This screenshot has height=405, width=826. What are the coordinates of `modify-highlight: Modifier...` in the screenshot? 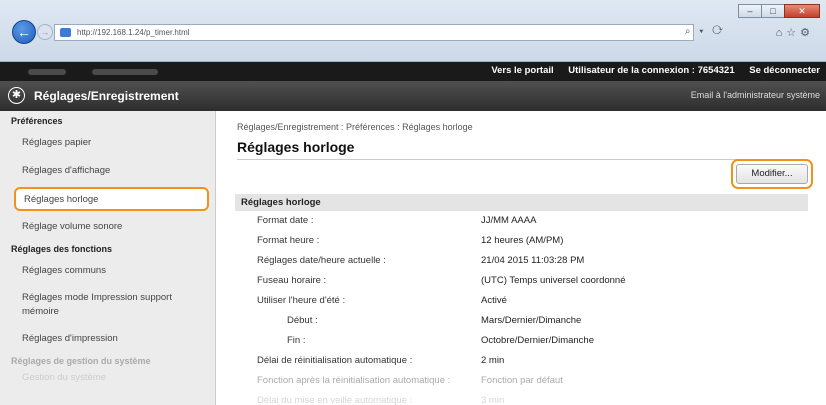 It's located at (772, 174).